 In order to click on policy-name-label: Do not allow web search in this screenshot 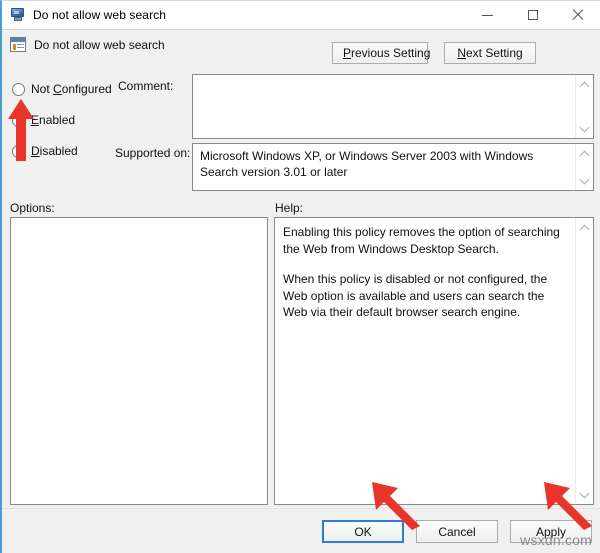, I will do `click(99, 44)`.